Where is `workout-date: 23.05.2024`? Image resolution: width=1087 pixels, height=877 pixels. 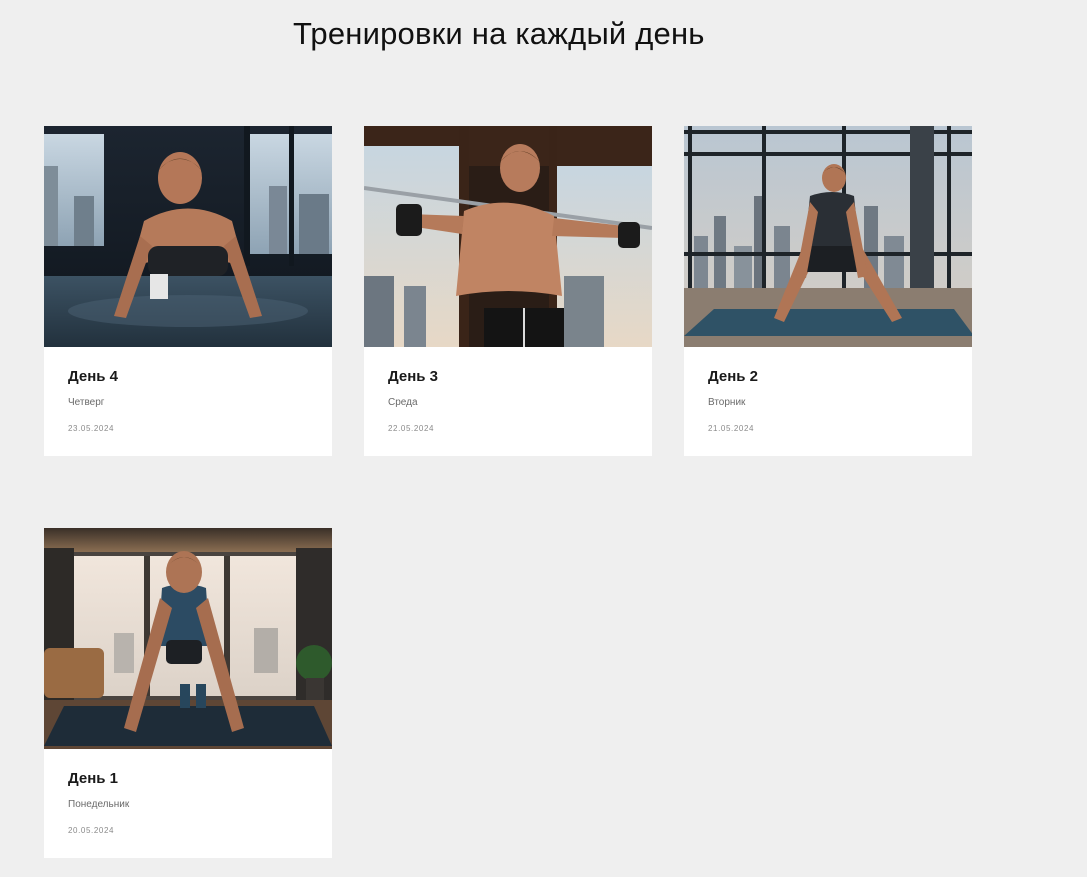
workout-date: 23.05.2024 is located at coordinates (91, 428).